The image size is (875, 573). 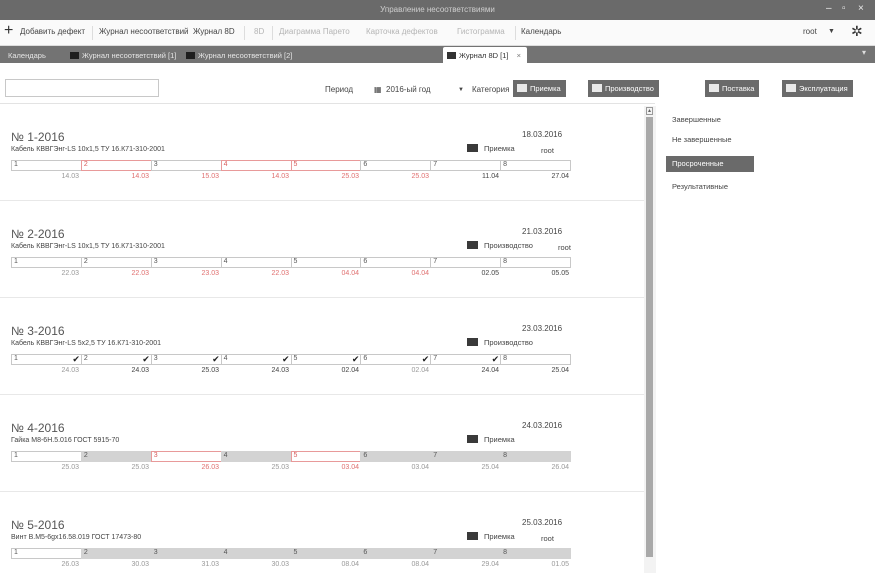 What do you see at coordinates (420, 370) in the screenshot?
I see `stage-date: 02.04` at bounding box center [420, 370].